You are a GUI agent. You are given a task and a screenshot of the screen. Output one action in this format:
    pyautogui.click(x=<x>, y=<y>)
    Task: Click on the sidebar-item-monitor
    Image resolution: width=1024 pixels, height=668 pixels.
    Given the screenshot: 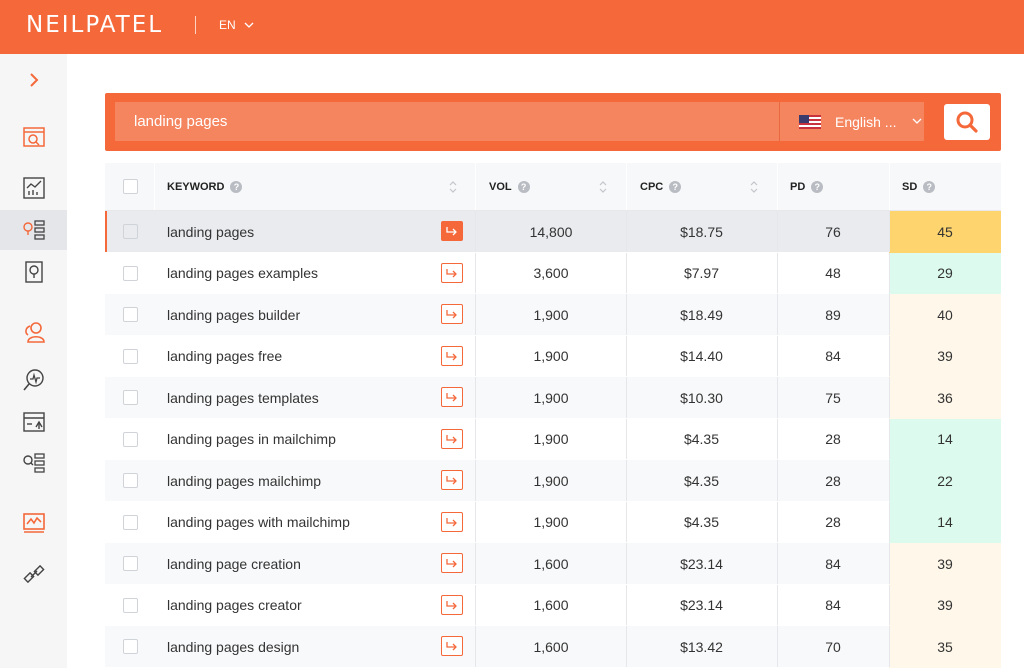 What is the action you would take?
    pyautogui.click(x=33, y=523)
    